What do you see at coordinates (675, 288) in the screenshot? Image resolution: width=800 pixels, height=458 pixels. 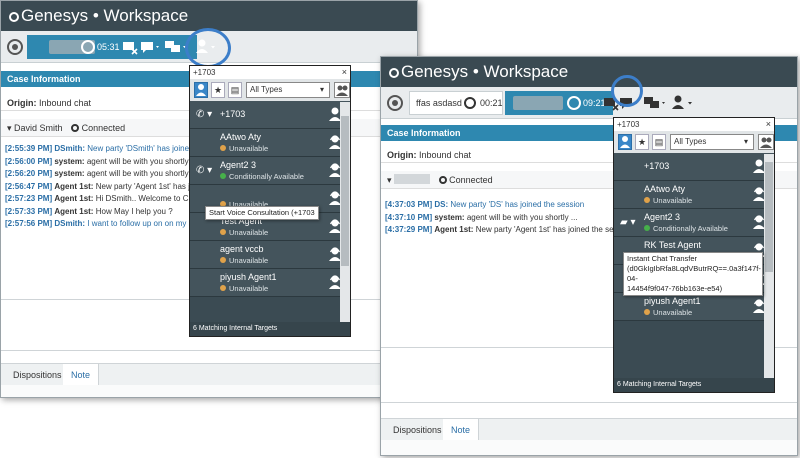 I see `tooltip-id-line2: 14454f9f047-76bb163e-e54)` at bounding box center [675, 288].